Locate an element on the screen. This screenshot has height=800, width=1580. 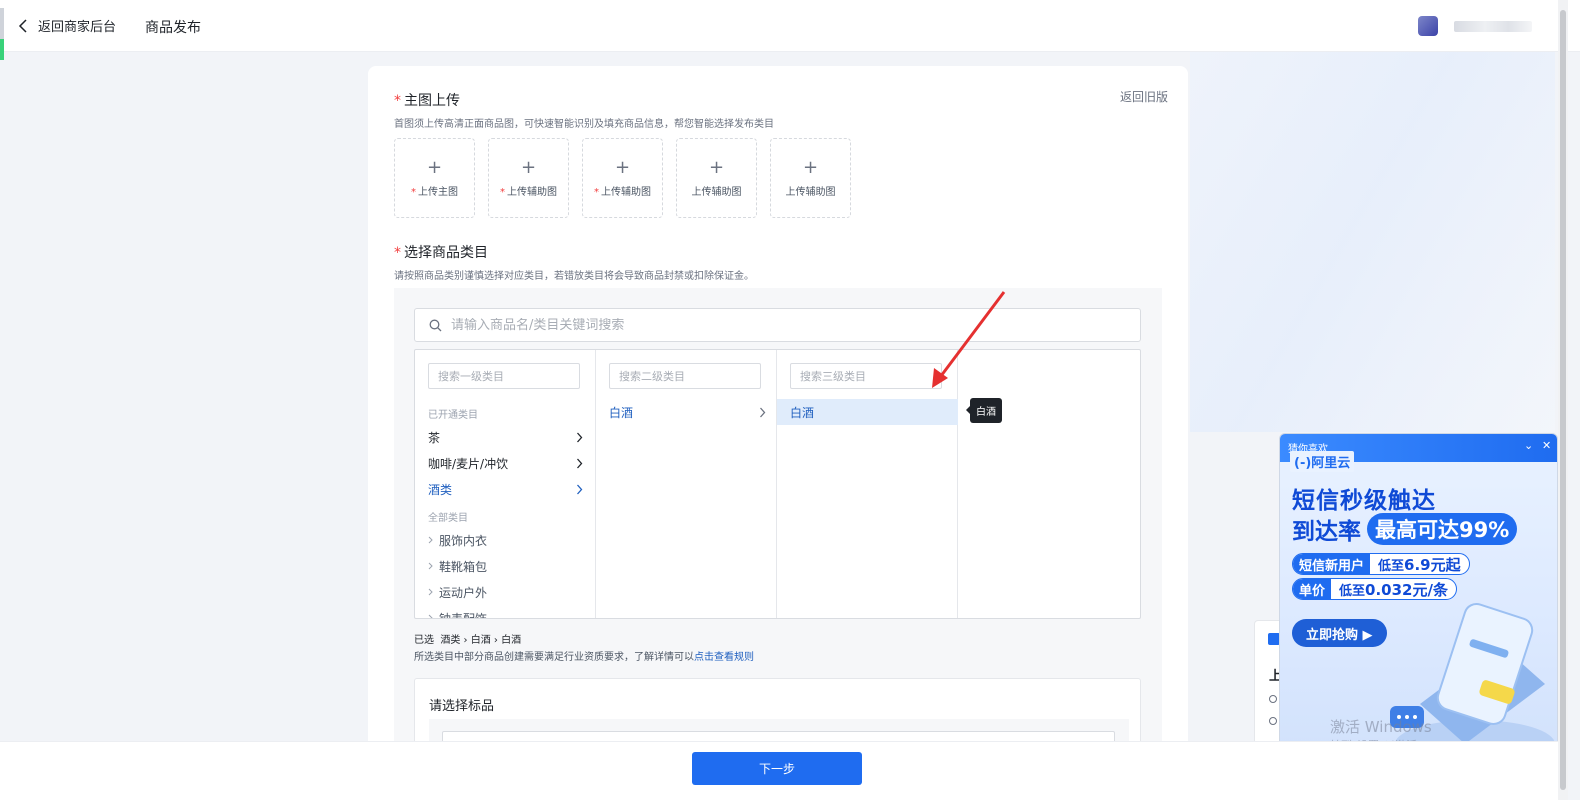
all-category-item: 鞋靴箱包 is located at coordinates (457, 566).